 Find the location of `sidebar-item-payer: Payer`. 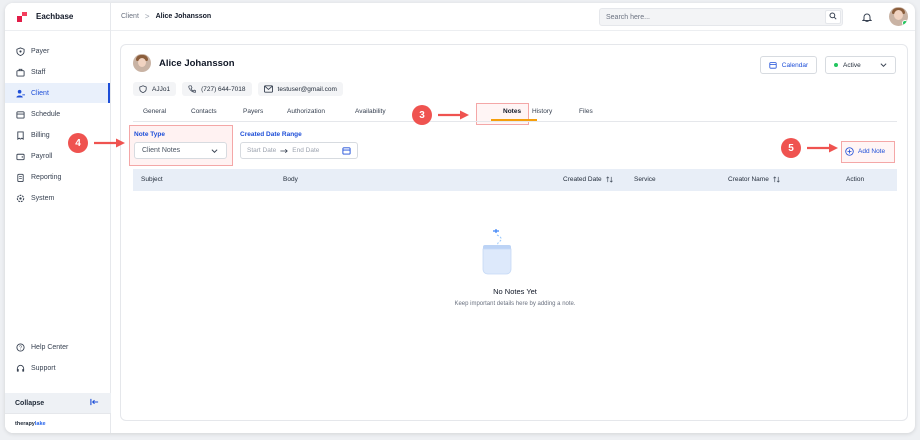

sidebar-item-payer: Payer is located at coordinates (57, 51).